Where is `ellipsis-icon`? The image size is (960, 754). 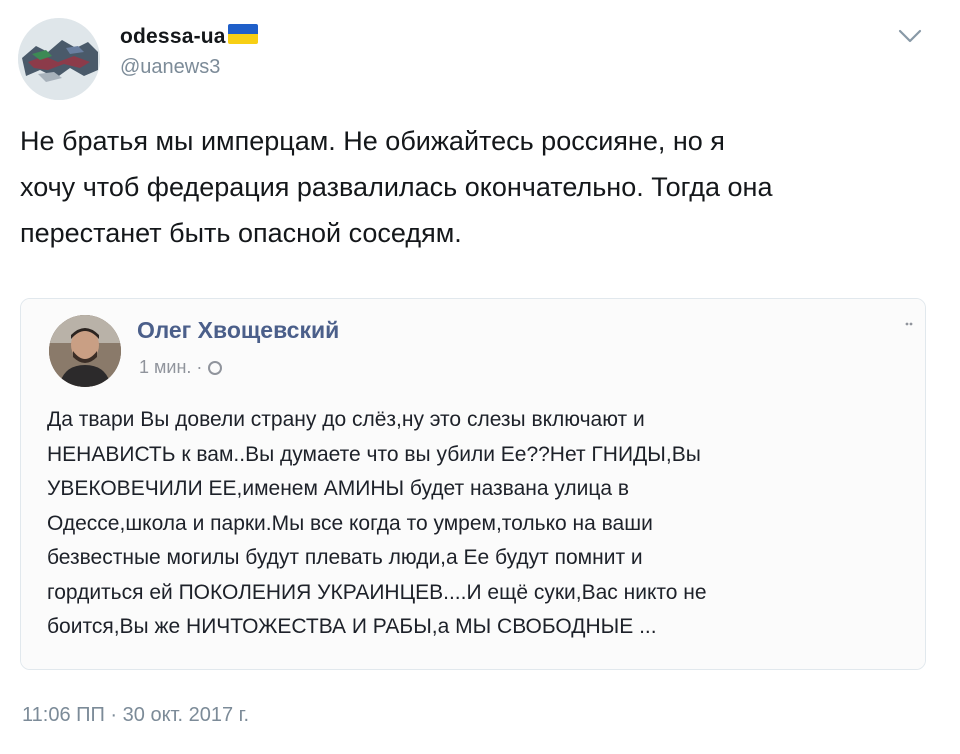 ellipsis-icon is located at coordinates (909, 330).